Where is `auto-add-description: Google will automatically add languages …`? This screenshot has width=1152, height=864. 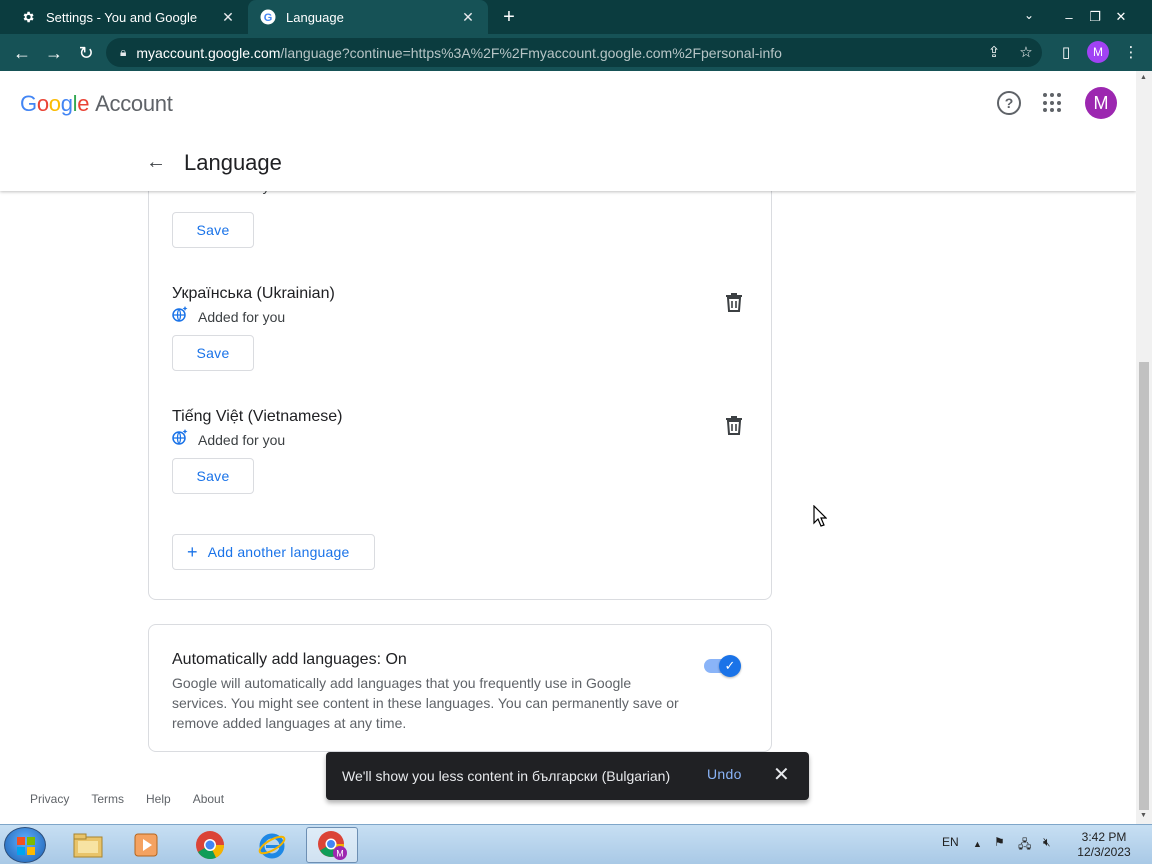 auto-add-description: Google will automatically add languages … is located at coordinates (425, 703).